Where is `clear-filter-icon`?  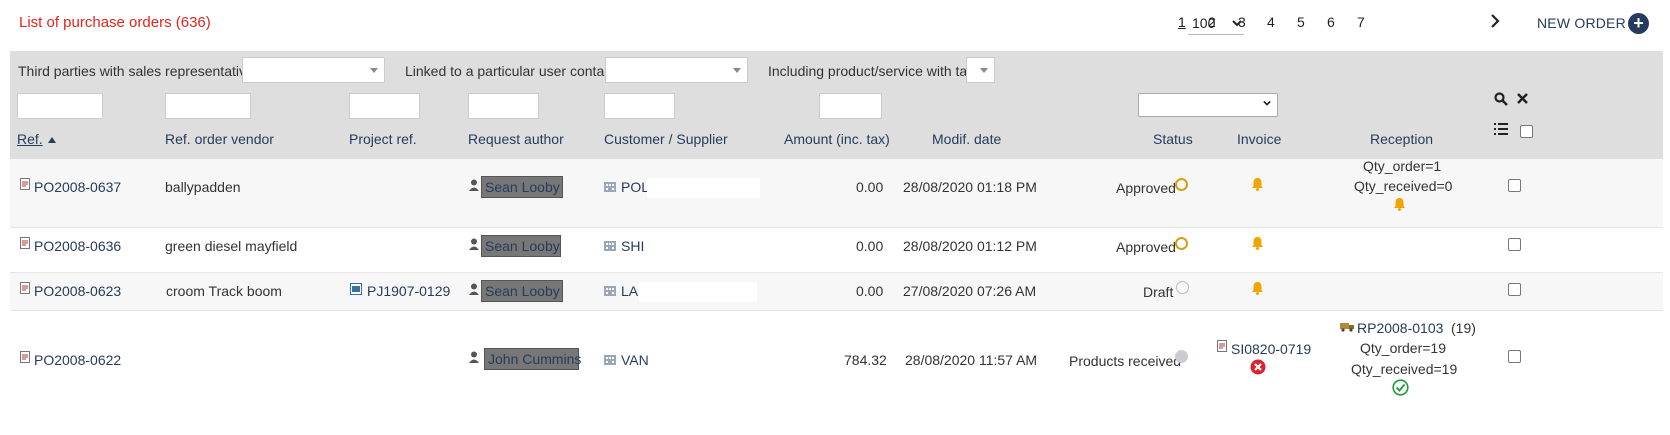 clear-filter-icon is located at coordinates (1522, 98).